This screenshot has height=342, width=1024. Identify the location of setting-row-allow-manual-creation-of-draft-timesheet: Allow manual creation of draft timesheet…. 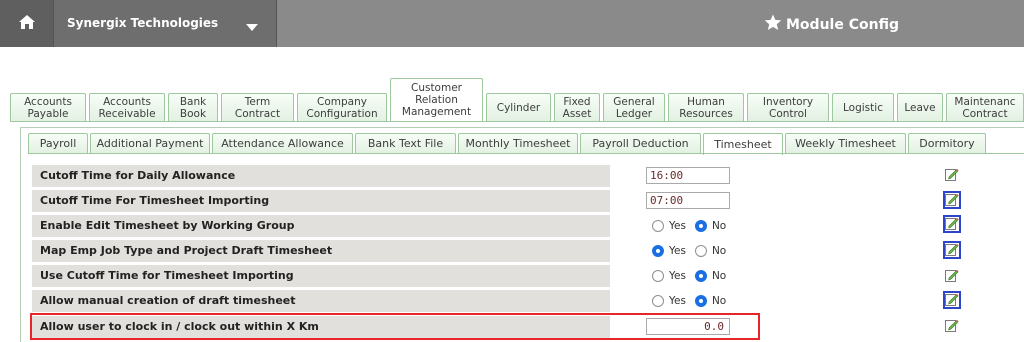
(396, 301).